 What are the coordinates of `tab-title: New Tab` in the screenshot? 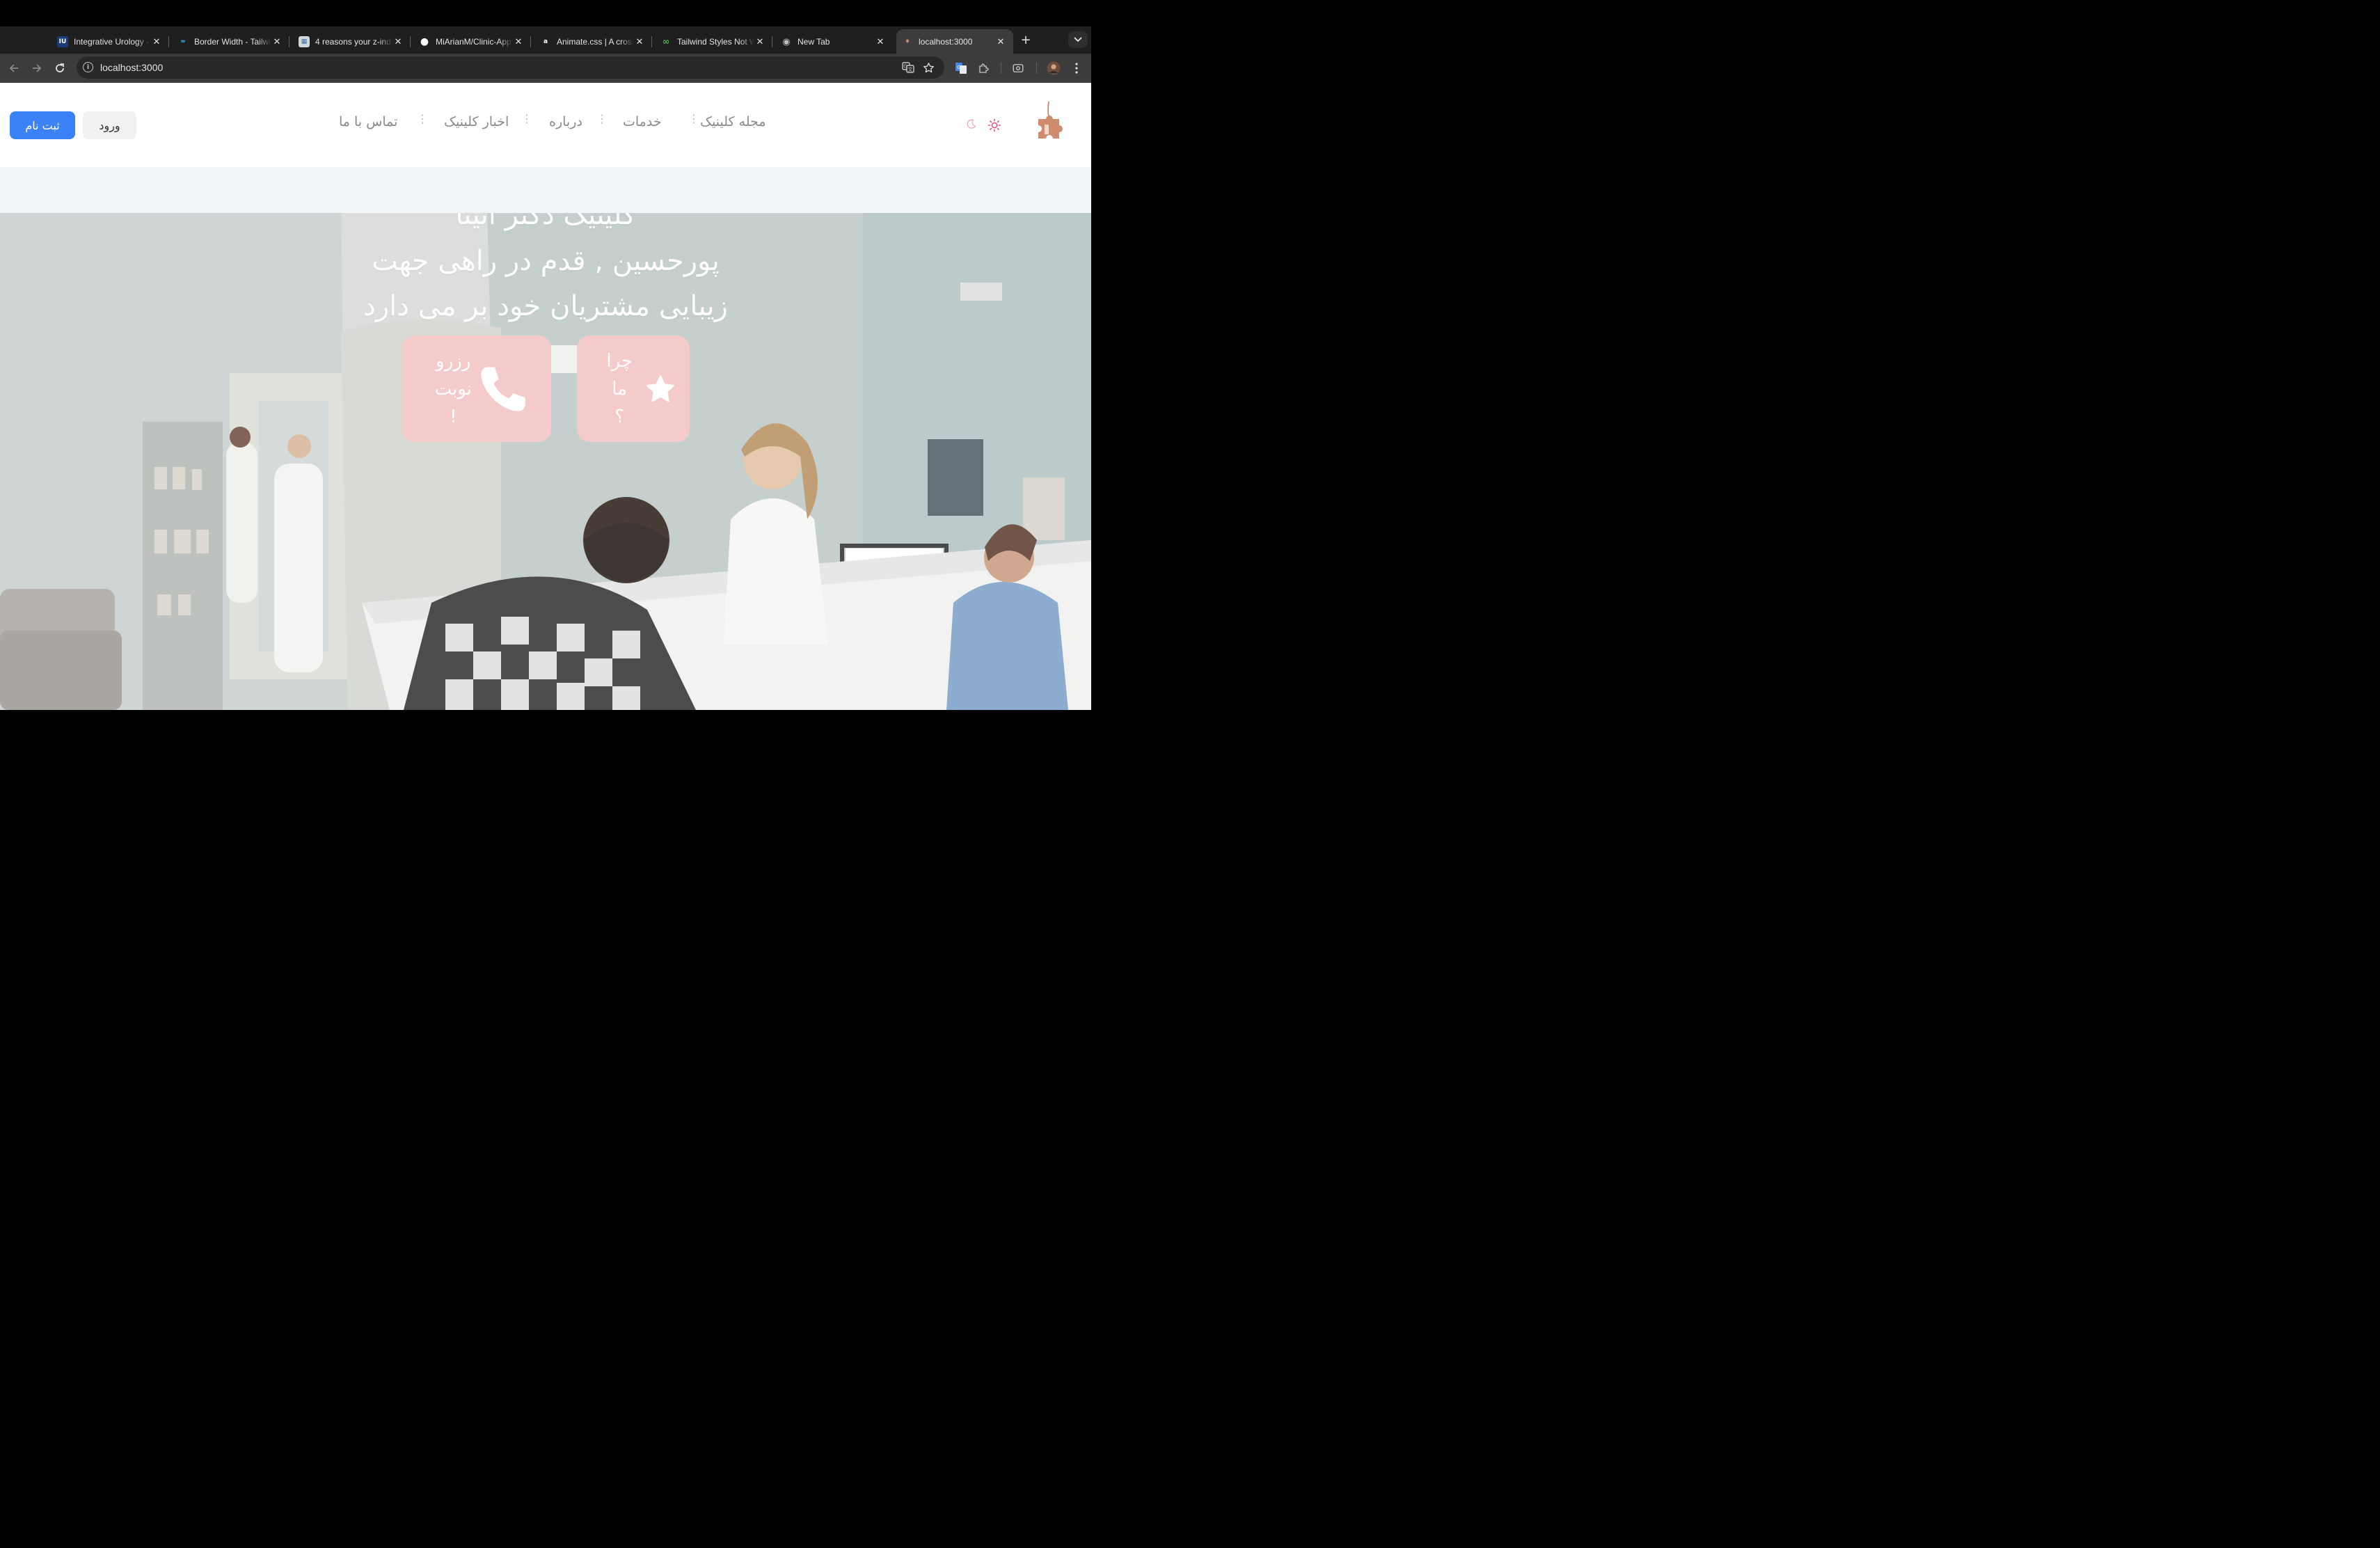 It's located at (814, 42).